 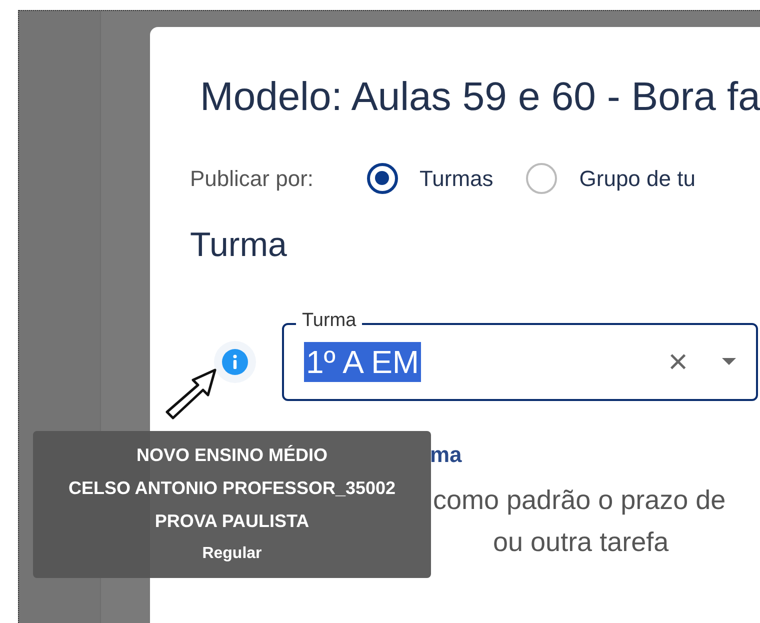 What do you see at coordinates (579, 500) in the screenshot?
I see `notice-text: como padrão o prazo de` at bounding box center [579, 500].